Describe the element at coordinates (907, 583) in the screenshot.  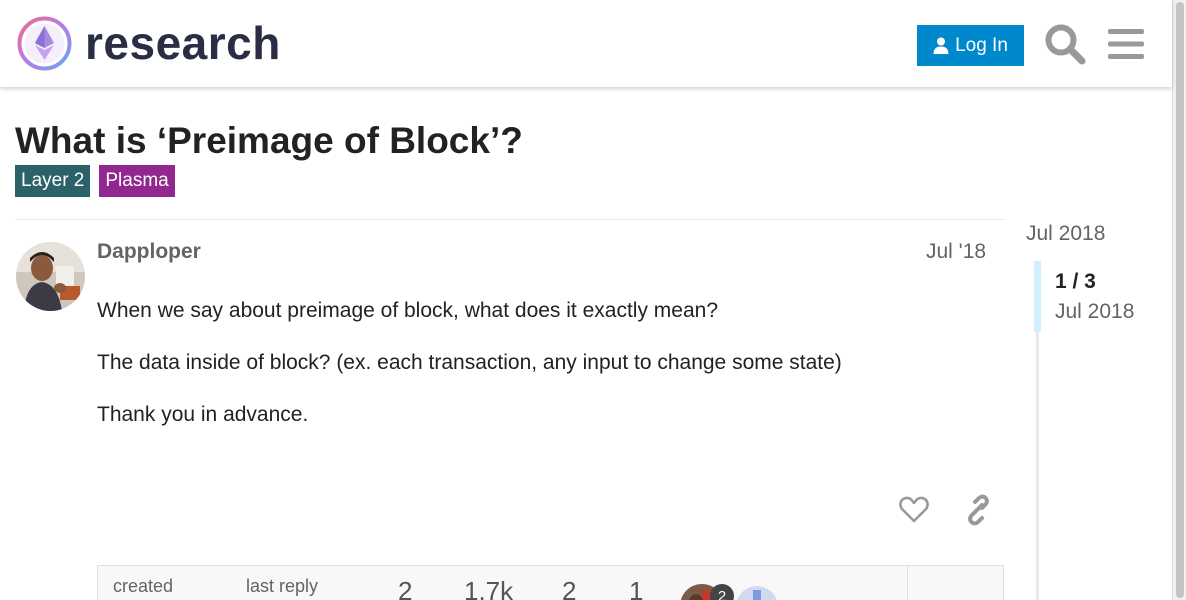
I see `topic-map-separator` at that location.